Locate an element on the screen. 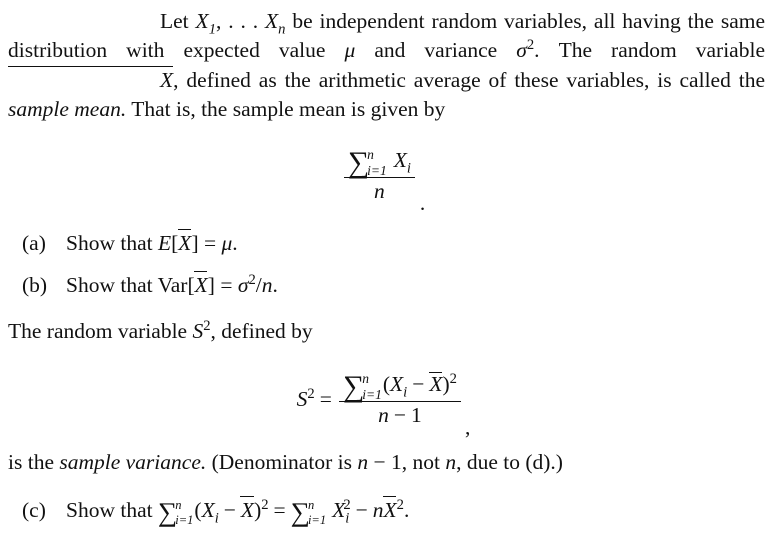 The image size is (771, 533). item-a-text: Show that is located at coordinates (112, 243).